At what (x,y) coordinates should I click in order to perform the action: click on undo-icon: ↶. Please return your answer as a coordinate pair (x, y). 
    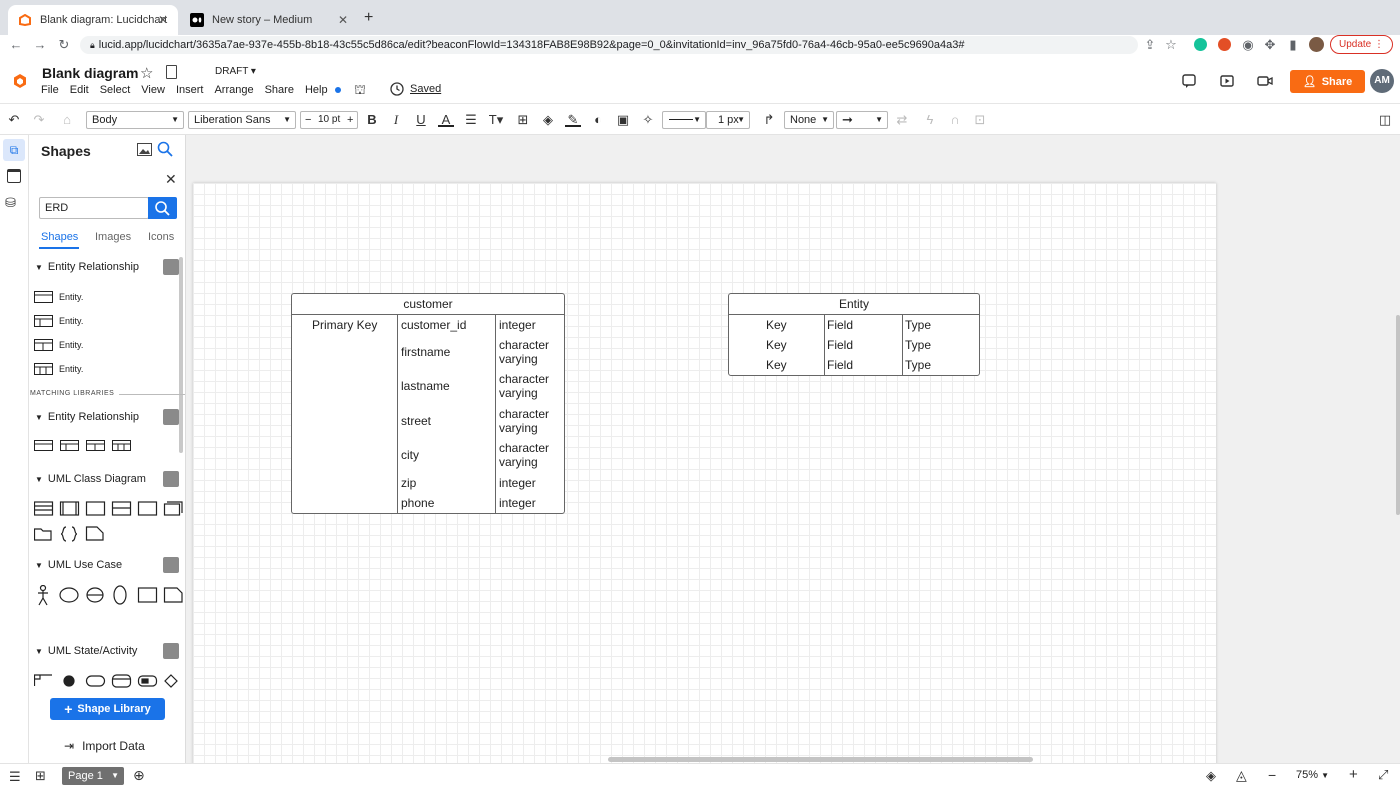
    Looking at the image, I should click on (14, 120).